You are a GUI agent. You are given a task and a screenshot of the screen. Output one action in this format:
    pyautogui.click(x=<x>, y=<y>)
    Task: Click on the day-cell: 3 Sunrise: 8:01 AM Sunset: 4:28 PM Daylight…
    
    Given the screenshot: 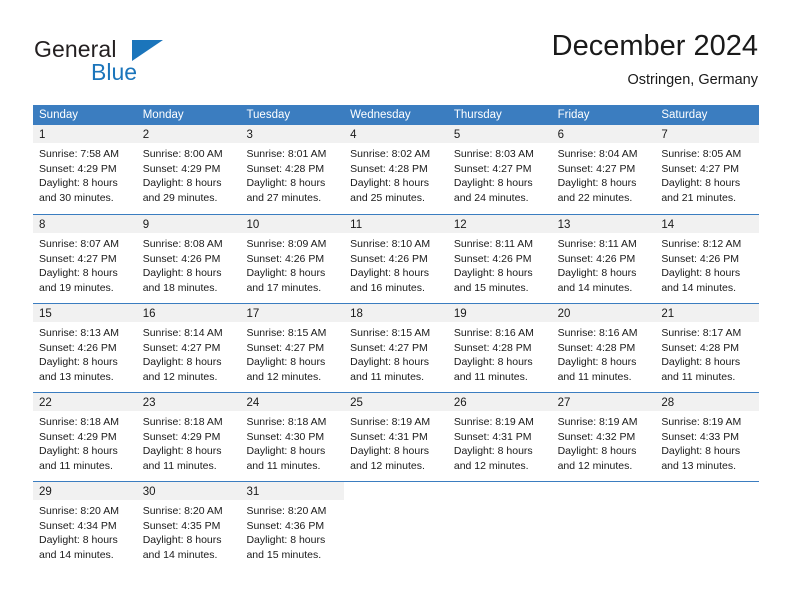 What is the action you would take?
    pyautogui.click(x=292, y=169)
    